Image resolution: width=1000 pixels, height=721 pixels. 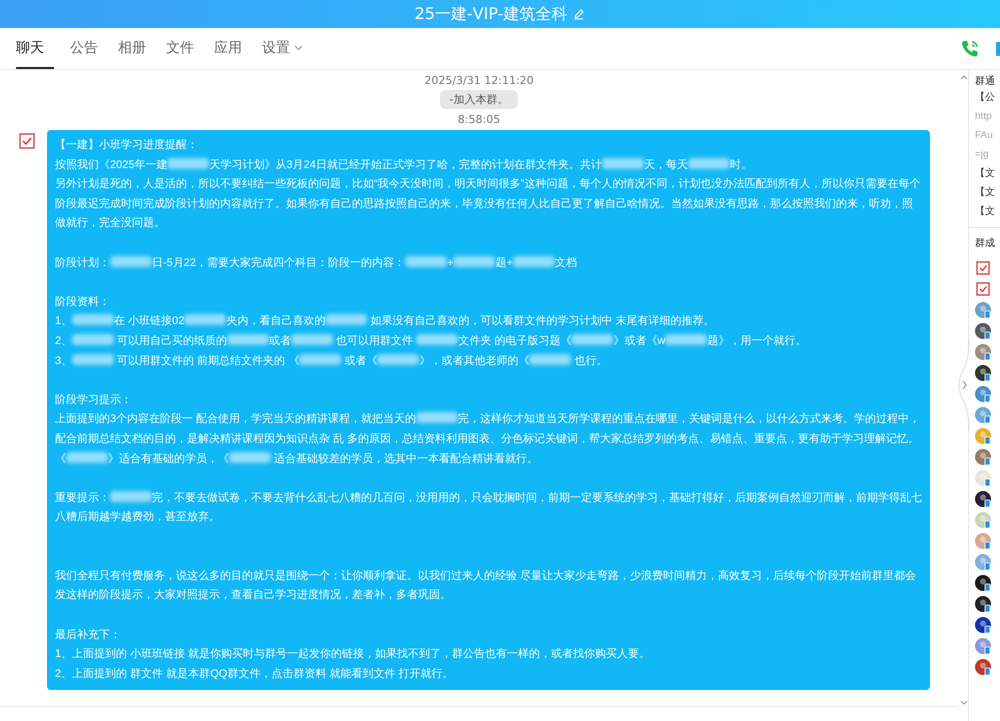 What do you see at coordinates (331, 360) in the screenshot?
I see `message-text: 3、 可以用群文件的 前期总结文件夹的 《 或者《 》，或者其他老师的《 也行。` at bounding box center [331, 360].